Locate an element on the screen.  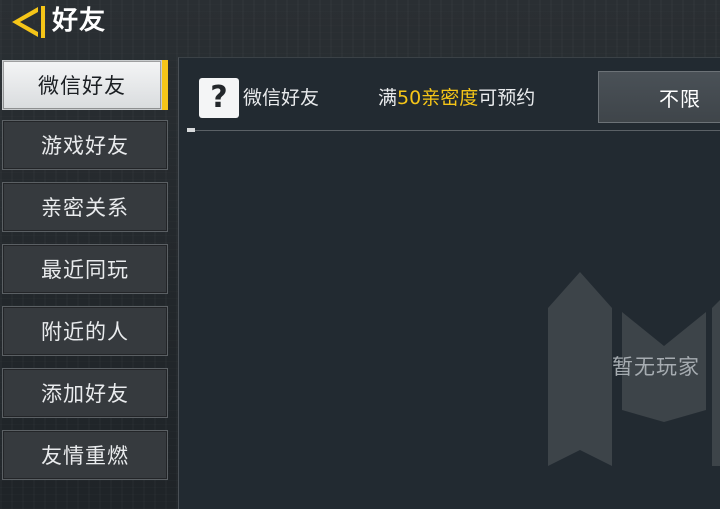
back-arrow-icon is located at coordinates (28, 22).